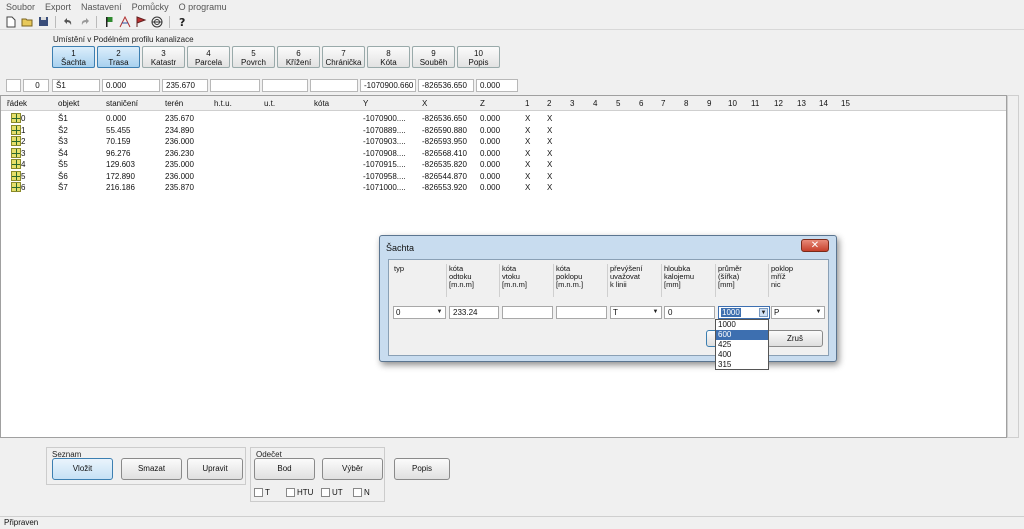 The width and height of the screenshot is (1024, 529). Describe the element at coordinates (284, 469) in the screenshot. I see `bod-button: Bod` at that location.